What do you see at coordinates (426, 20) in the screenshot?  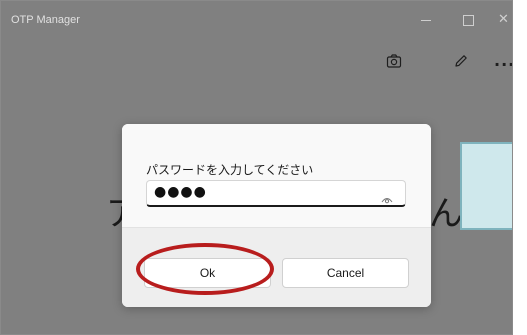 I see `minimize-icon` at bounding box center [426, 20].